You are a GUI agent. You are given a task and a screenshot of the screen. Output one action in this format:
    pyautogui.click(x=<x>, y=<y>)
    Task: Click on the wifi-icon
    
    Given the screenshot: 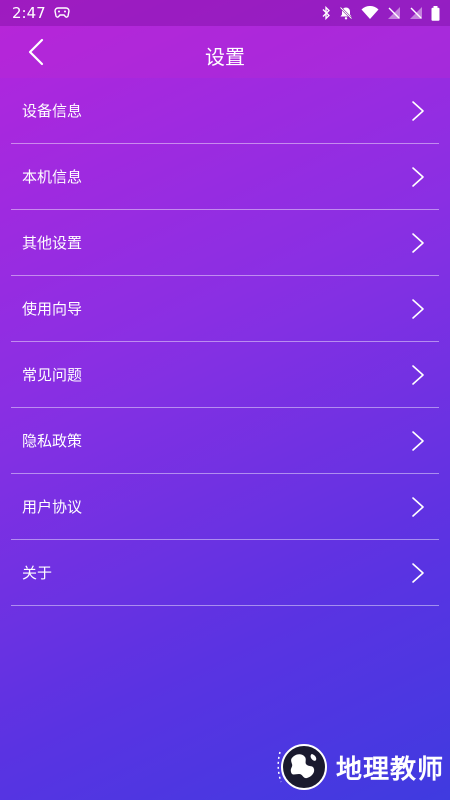 What is the action you would take?
    pyautogui.click(x=370, y=13)
    